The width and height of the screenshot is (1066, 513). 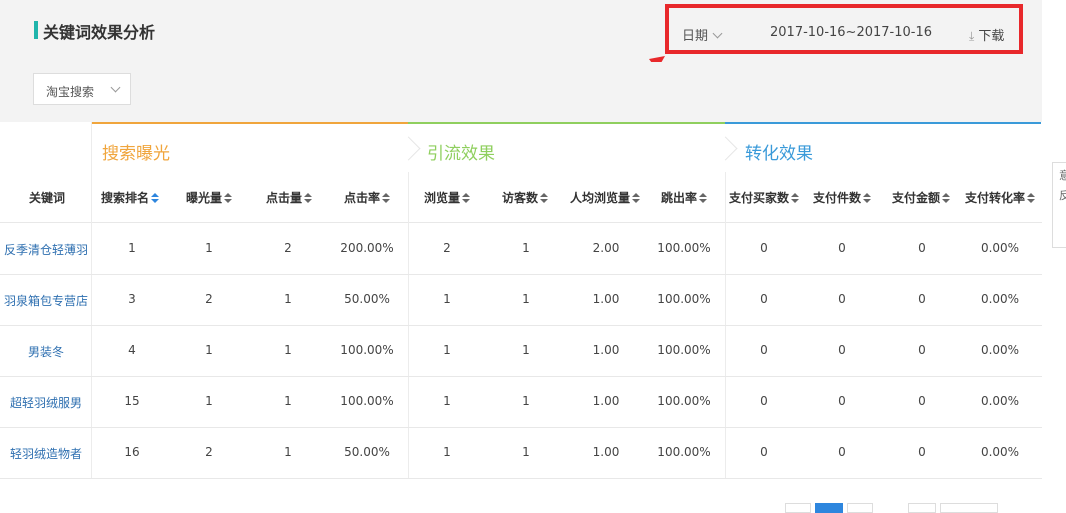 What do you see at coordinates (46, 453) in the screenshot?
I see `keyword-link: 轻羽绒造物者` at bounding box center [46, 453].